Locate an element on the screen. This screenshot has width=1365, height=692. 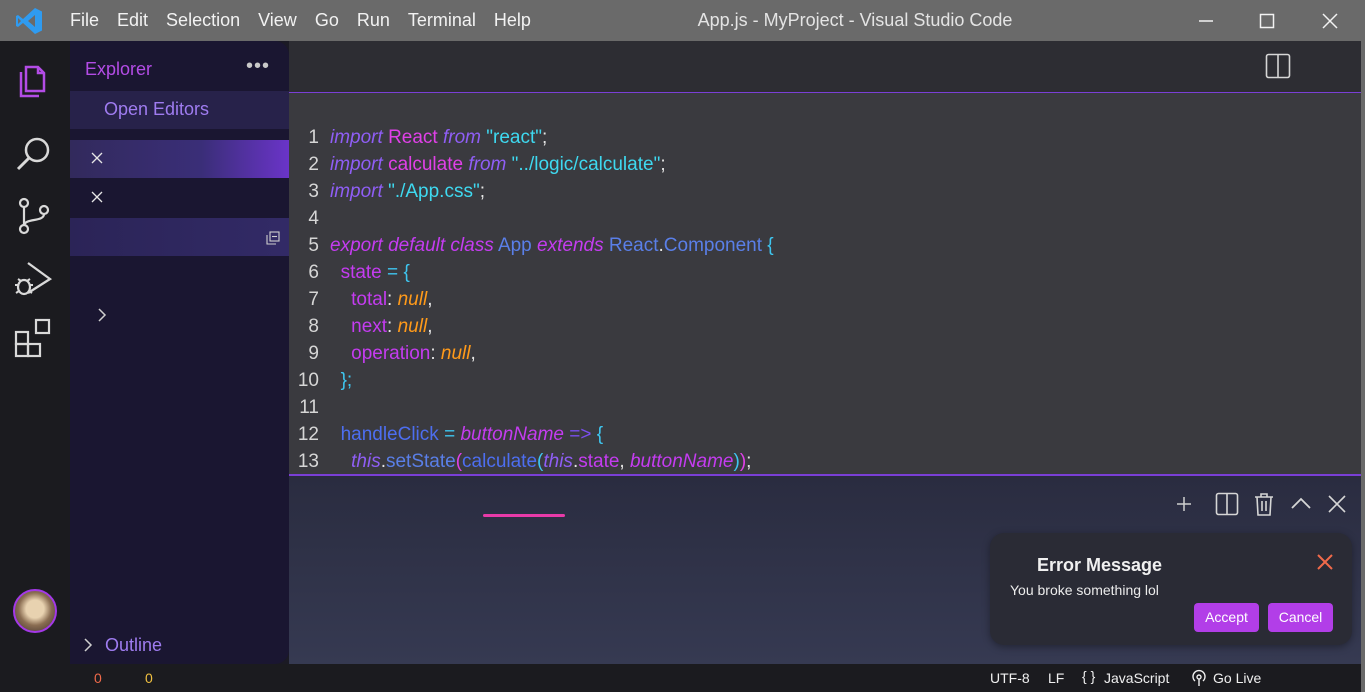
open-editors-label: Open Editors is located at coordinates (157, 109).